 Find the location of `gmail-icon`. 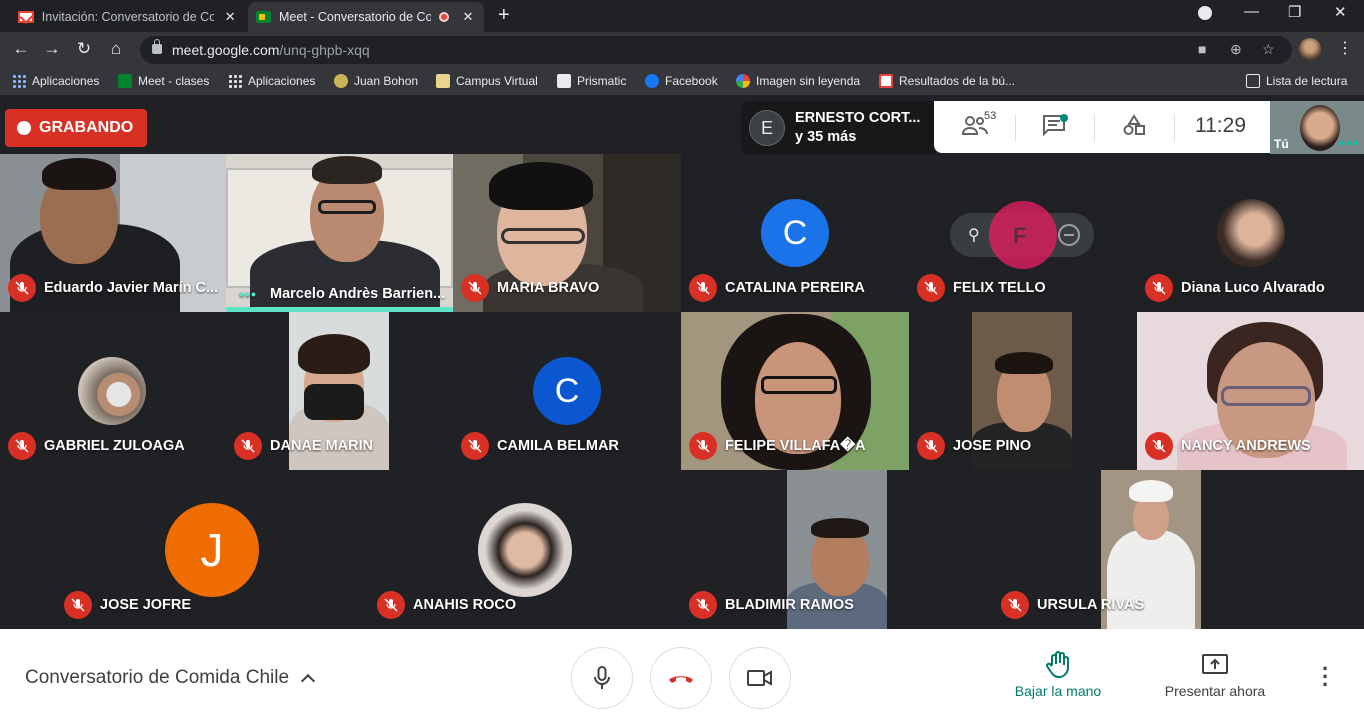

gmail-icon is located at coordinates (886, 81).